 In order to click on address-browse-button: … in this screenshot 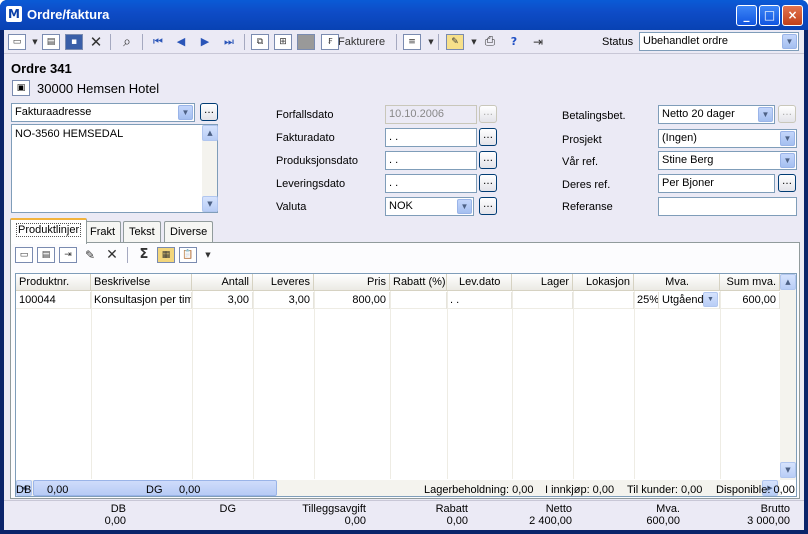, I will do `click(209, 112)`.